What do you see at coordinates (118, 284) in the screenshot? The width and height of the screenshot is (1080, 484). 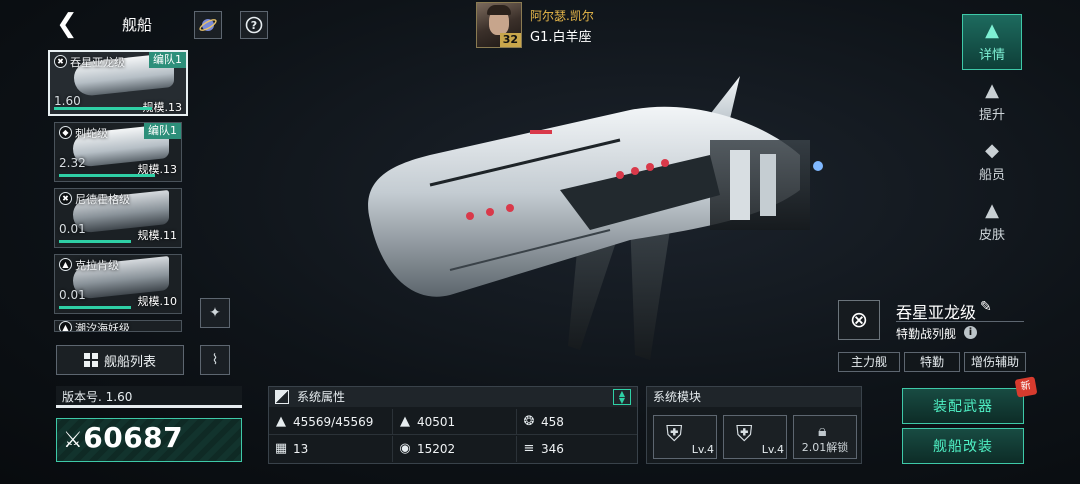 I see `ship-card-3: ▲ 克拉肯级 0.01 规模.10` at bounding box center [118, 284].